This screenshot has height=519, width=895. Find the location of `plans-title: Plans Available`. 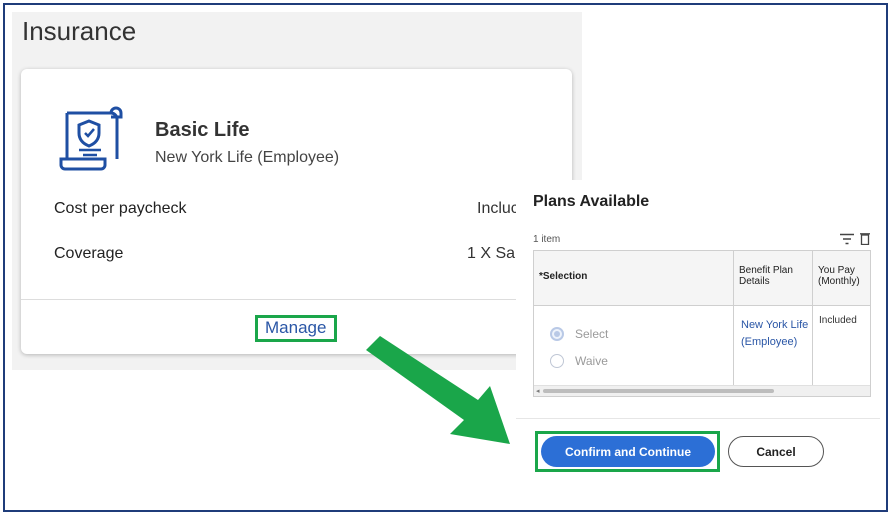

plans-title: Plans Available is located at coordinates (591, 201).